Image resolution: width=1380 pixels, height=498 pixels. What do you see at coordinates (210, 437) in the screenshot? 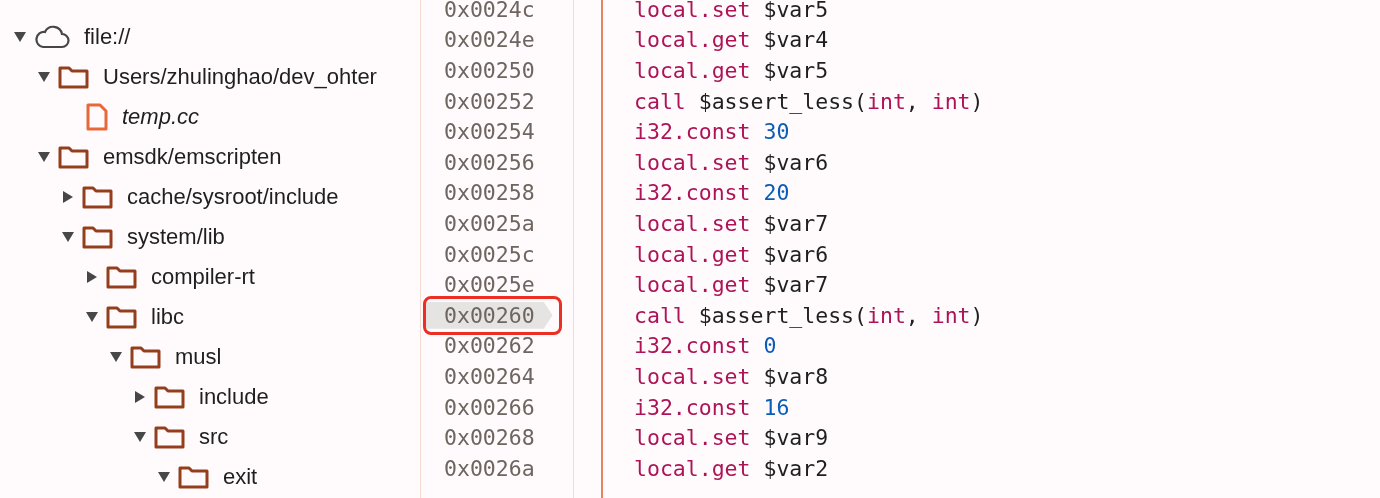
I see `tree-item: src` at bounding box center [210, 437].